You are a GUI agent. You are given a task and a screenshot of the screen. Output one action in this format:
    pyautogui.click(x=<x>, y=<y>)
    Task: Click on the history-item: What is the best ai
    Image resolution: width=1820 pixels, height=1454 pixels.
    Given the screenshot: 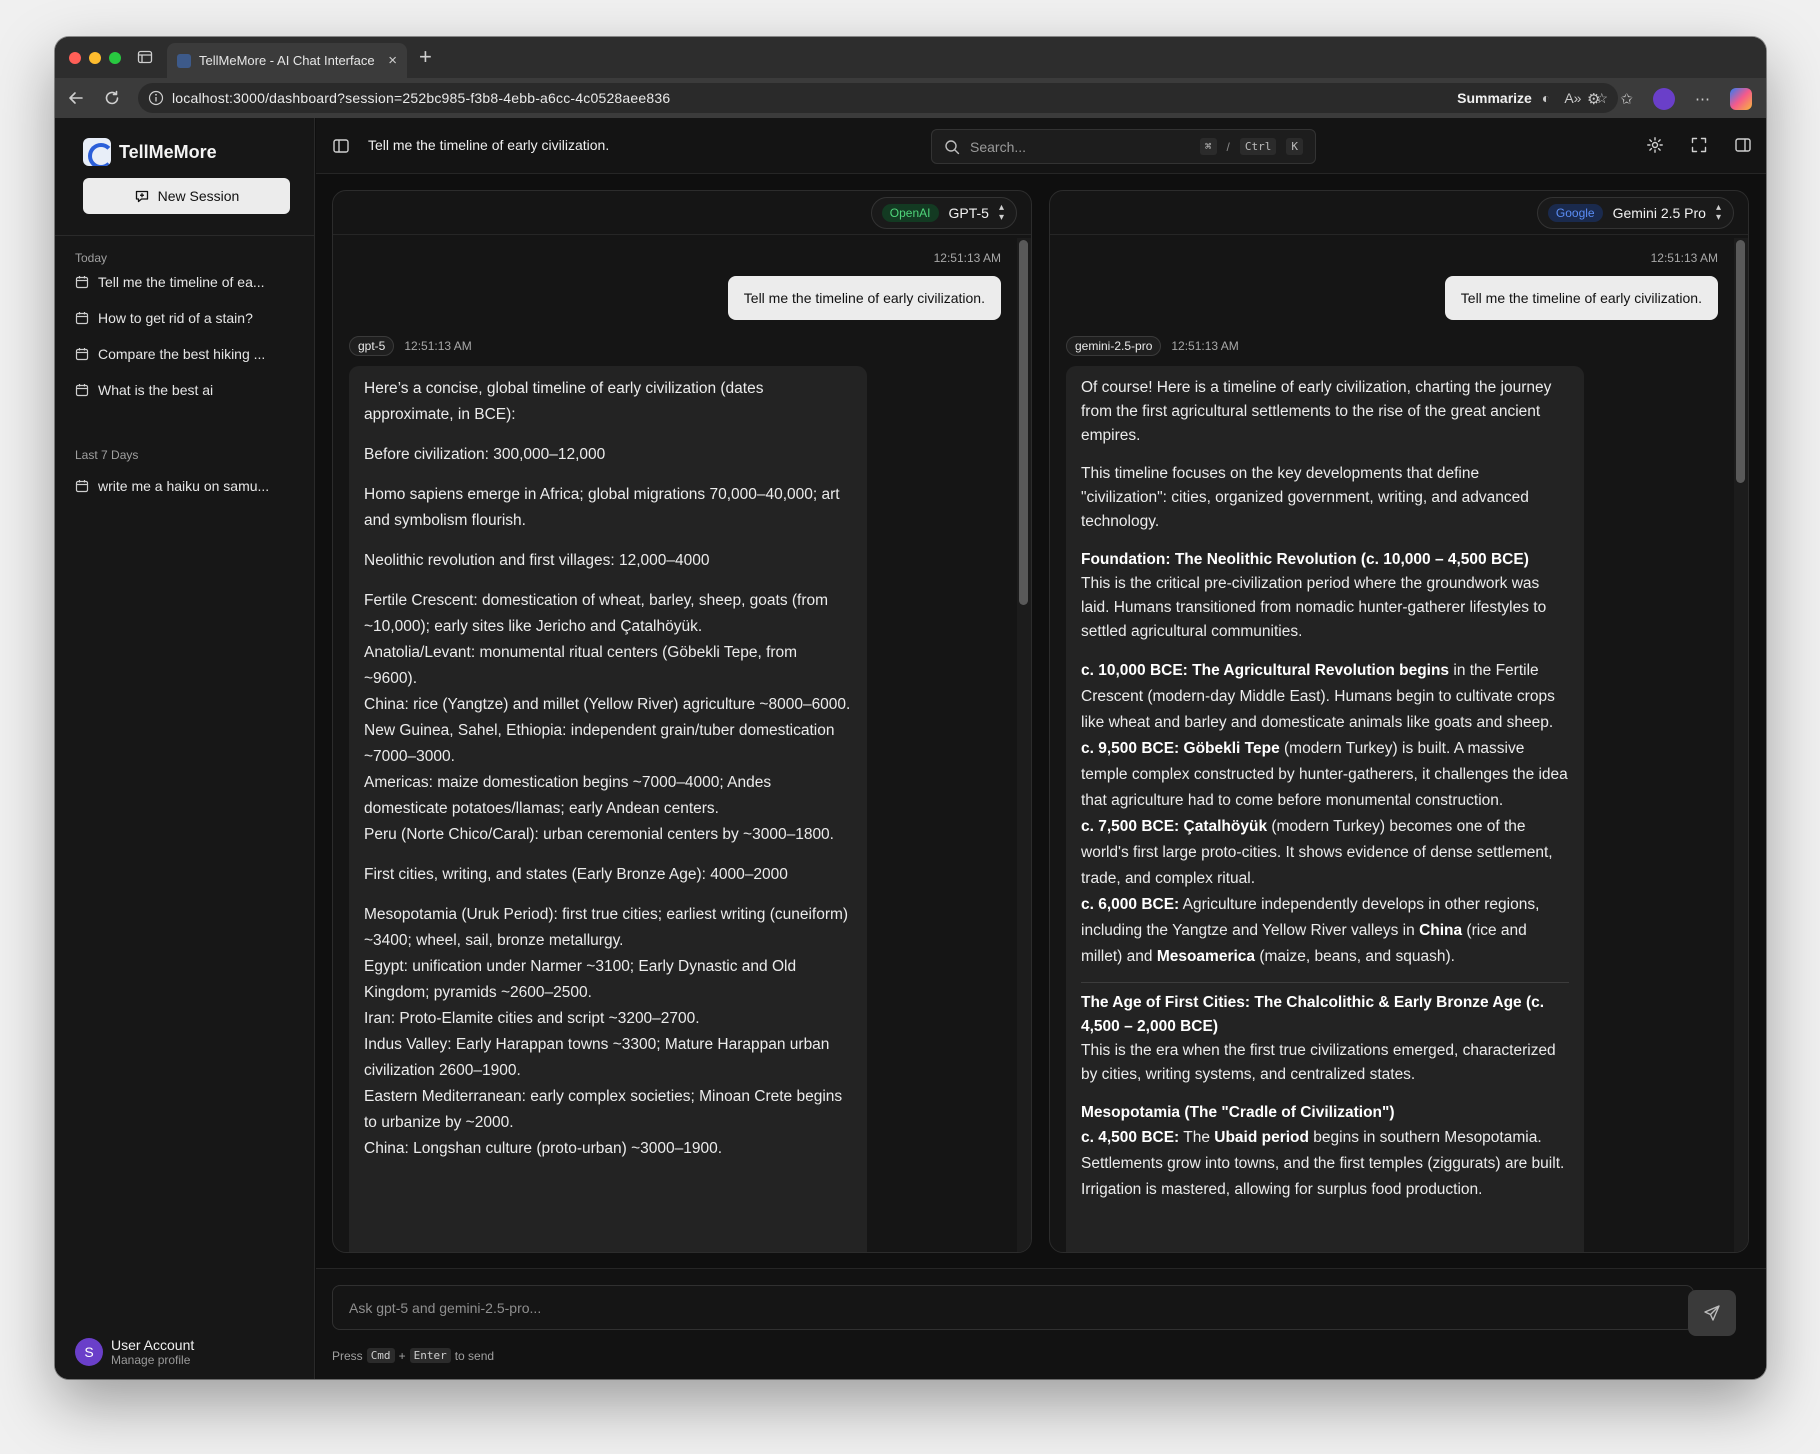 What is the action you would take?
    pyautogui.click(x=187, y=390)
    